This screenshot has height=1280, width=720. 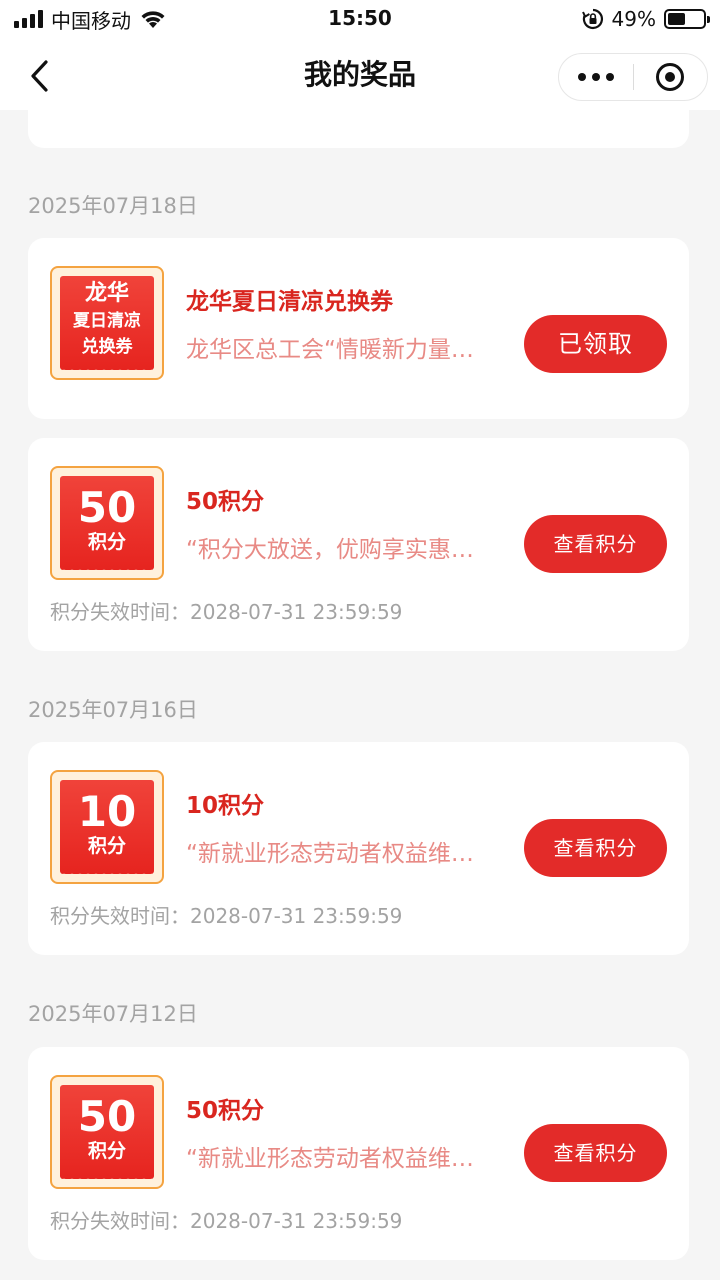 I want to click on mini-program-capsule, so click(x=633, y=77).